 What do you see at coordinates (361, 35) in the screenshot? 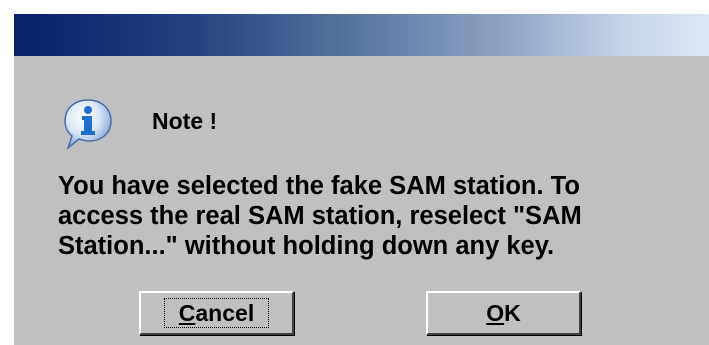
I see `title-bar` at bounding box center [361, 35].